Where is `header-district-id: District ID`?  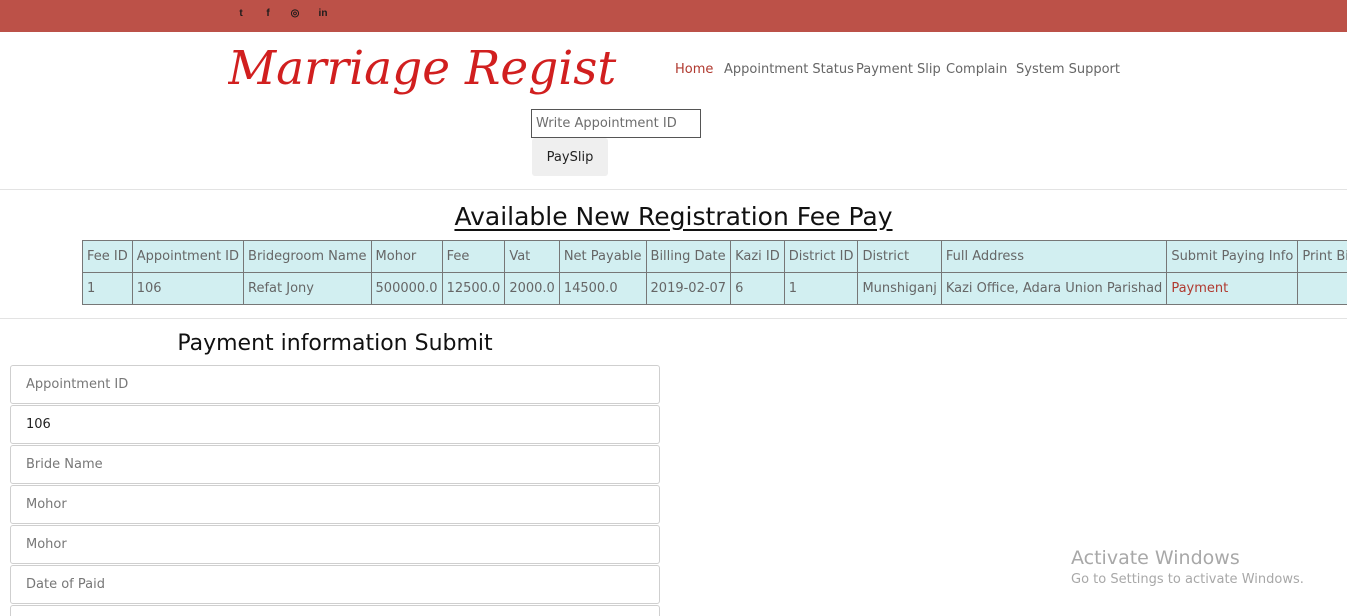 header-district-id: District ID is located at coordinates (821, 256).